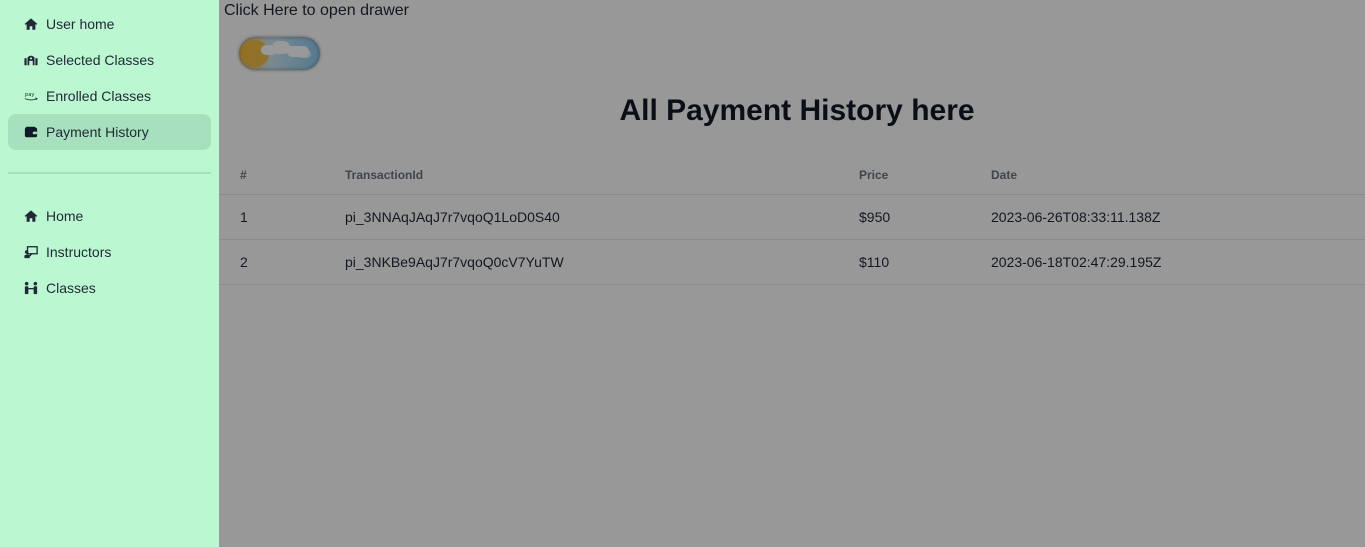  Describe the element at coordinates (109, 216) in the screenshot. I see `sidebar-item-home: Home` at that location.